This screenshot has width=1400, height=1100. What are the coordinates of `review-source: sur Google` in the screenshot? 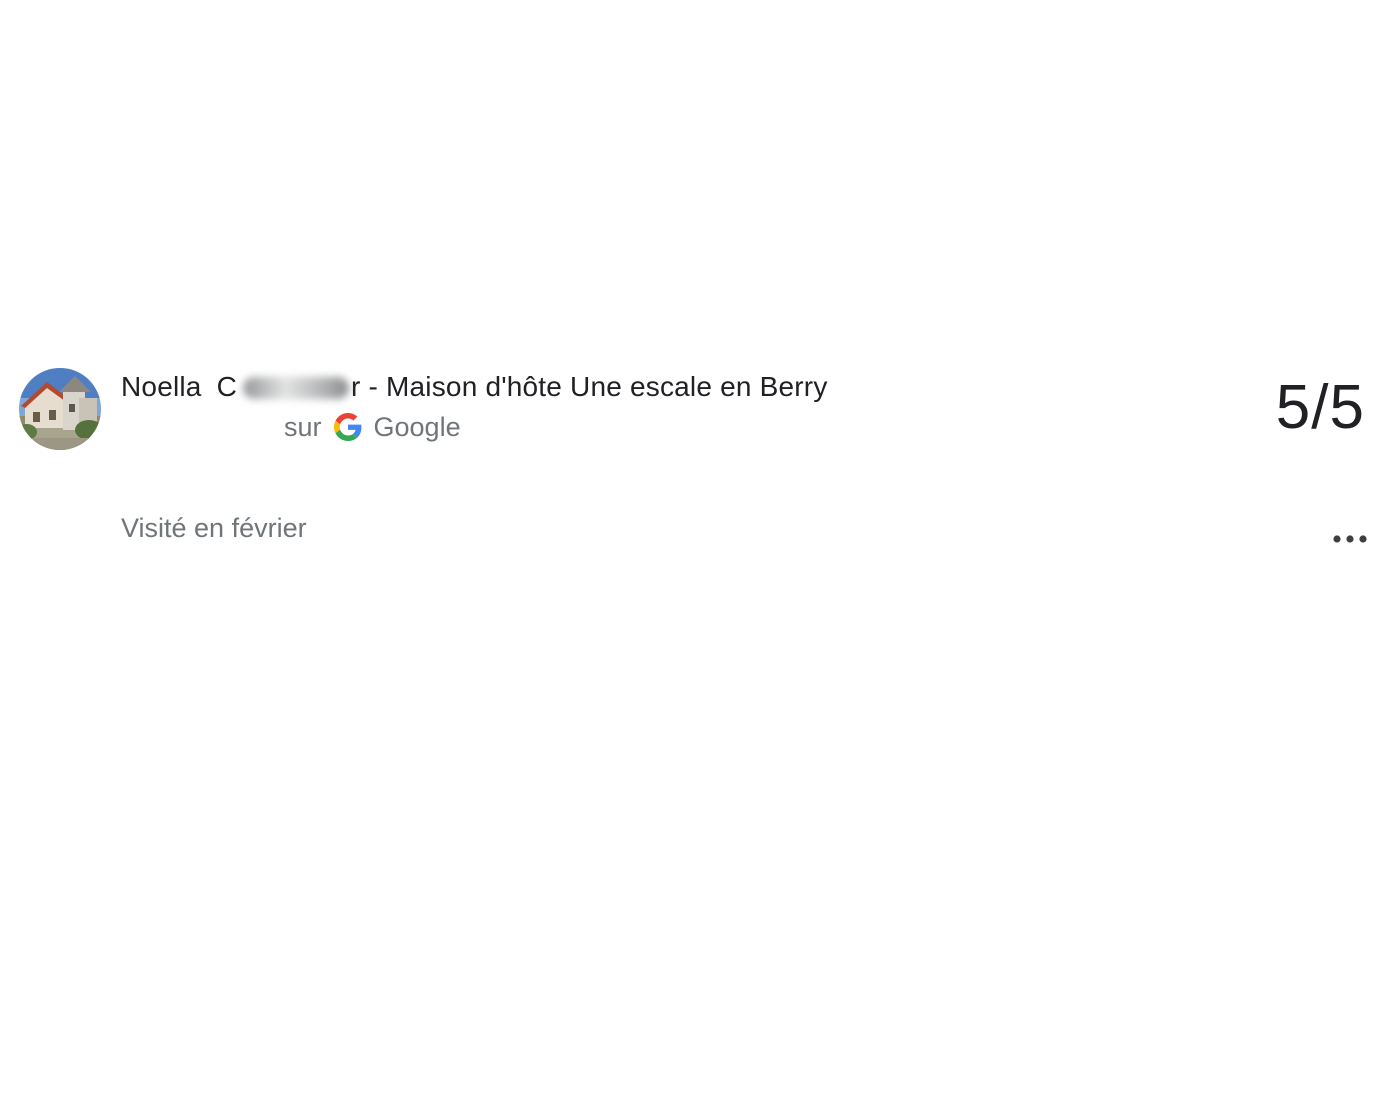 It's located at (372, 427).